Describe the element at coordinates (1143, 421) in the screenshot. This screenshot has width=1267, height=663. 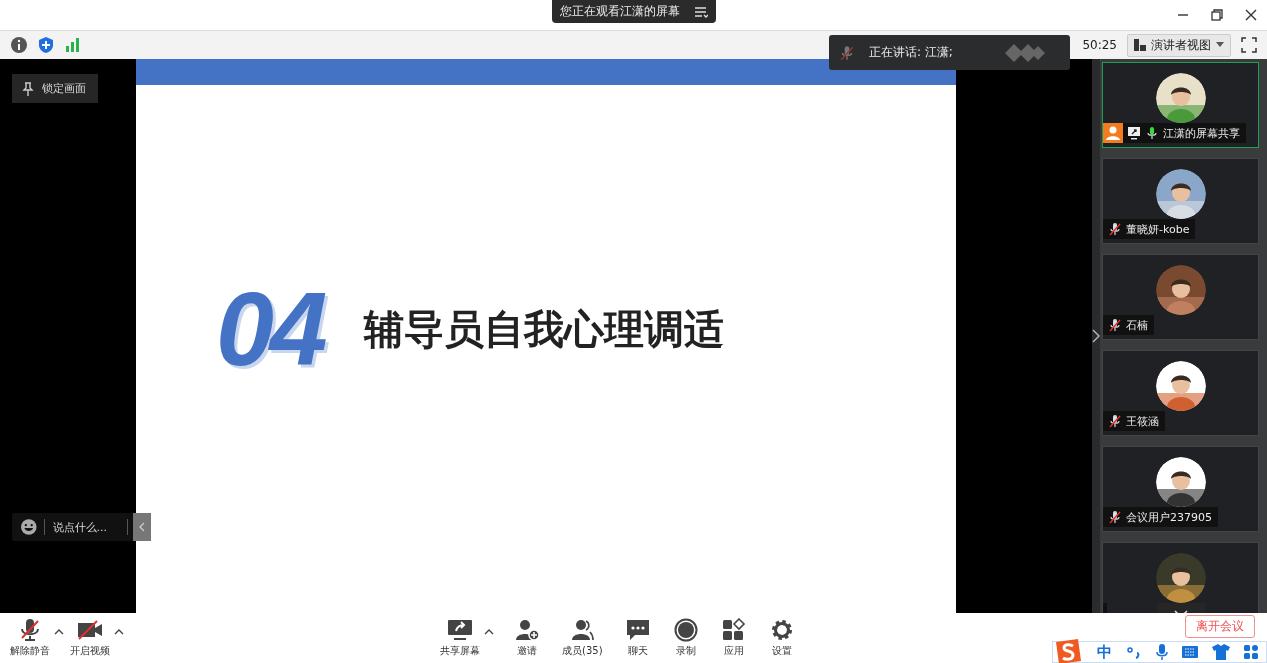
I see `participant-name: 王筱涵` at that location.